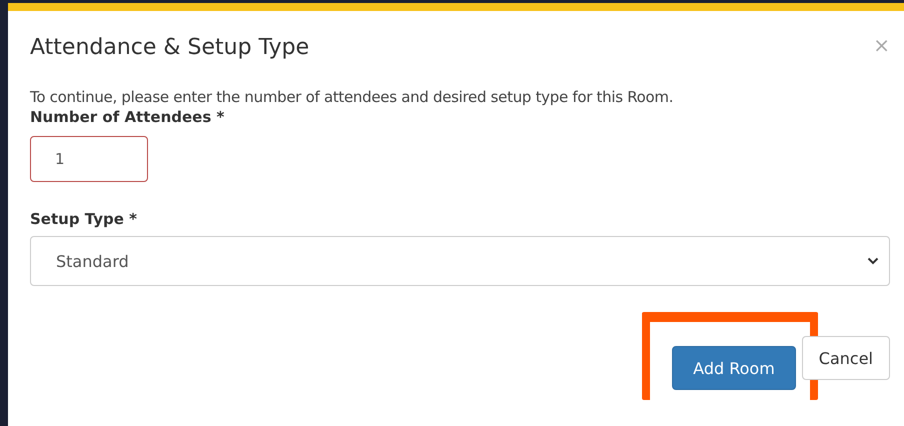  What do you see at coordinates (846, 358) in the screenshot?
I see `cancel-button: Cancel` at bounding box center [846, 358].